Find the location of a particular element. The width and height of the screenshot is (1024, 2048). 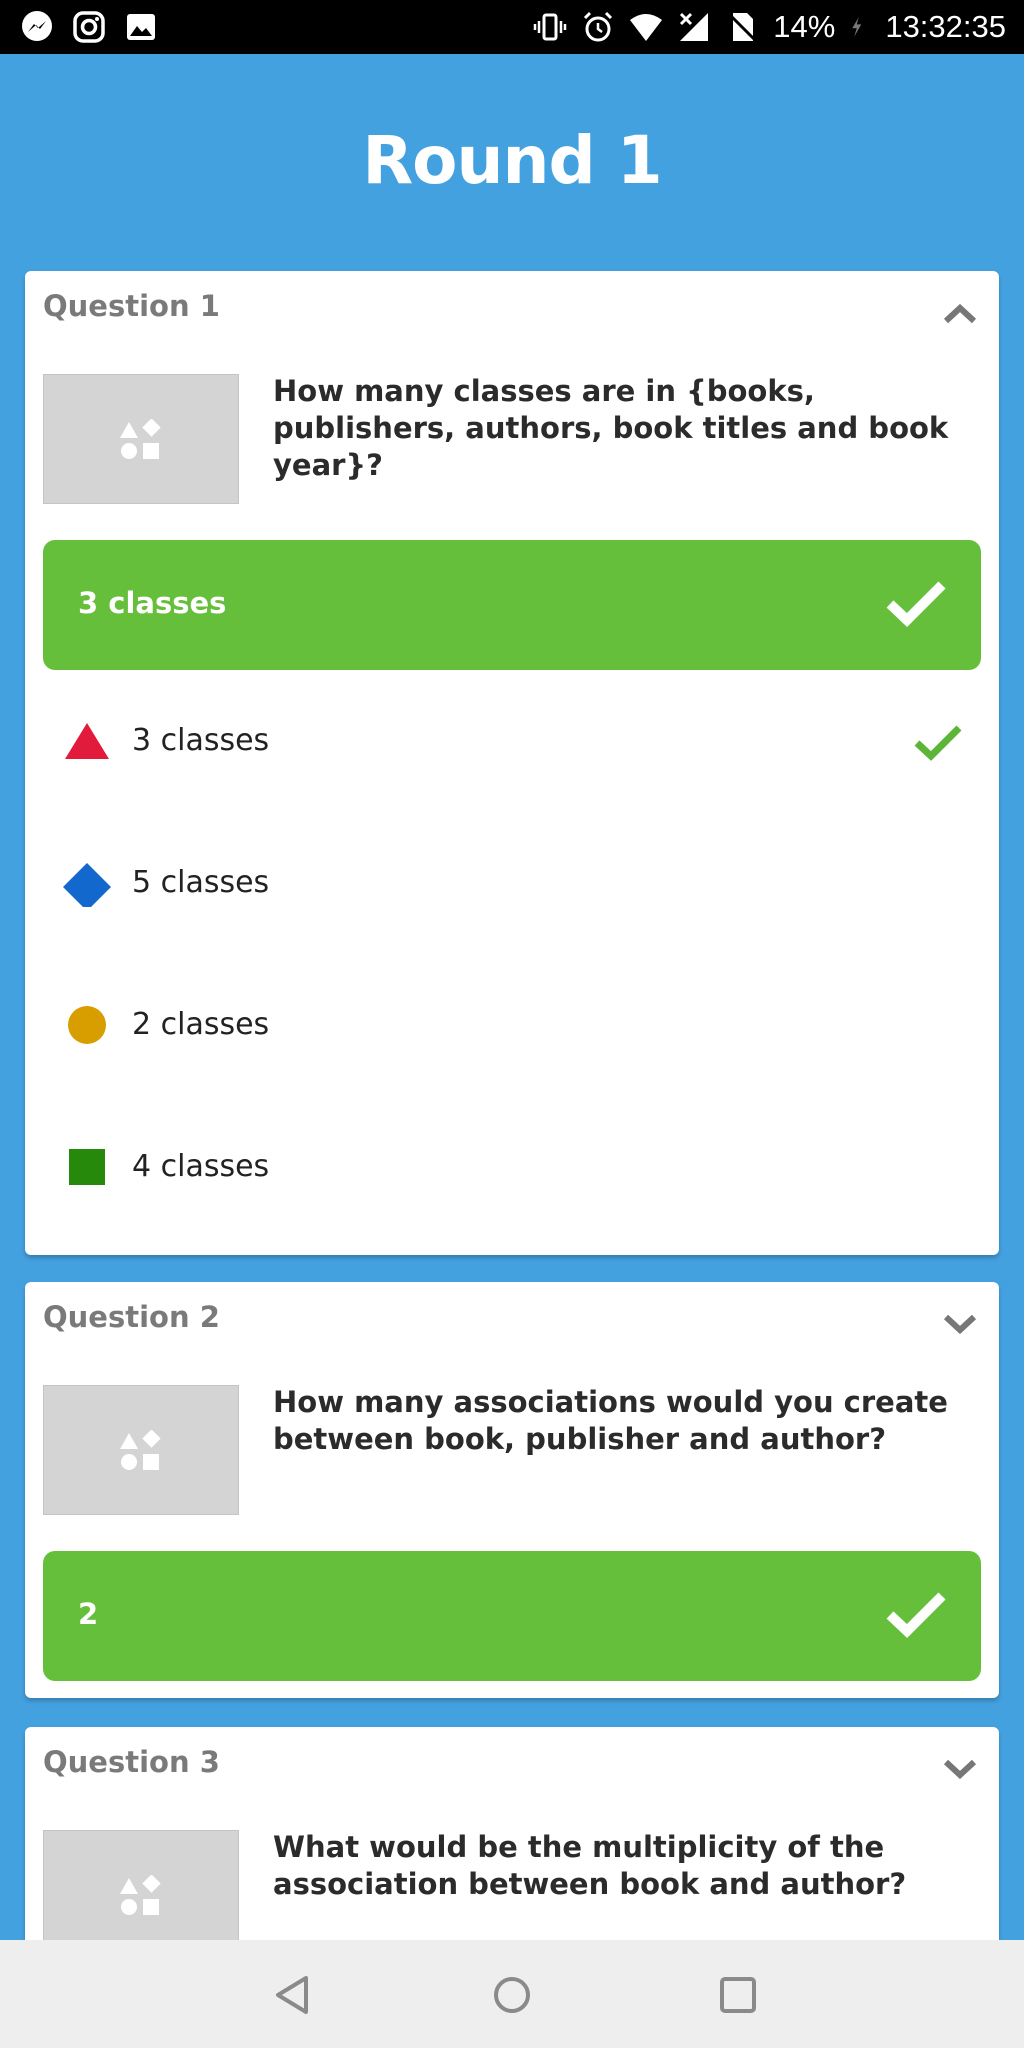

question-label: Question 2 is located at coordinates (131, 1317).